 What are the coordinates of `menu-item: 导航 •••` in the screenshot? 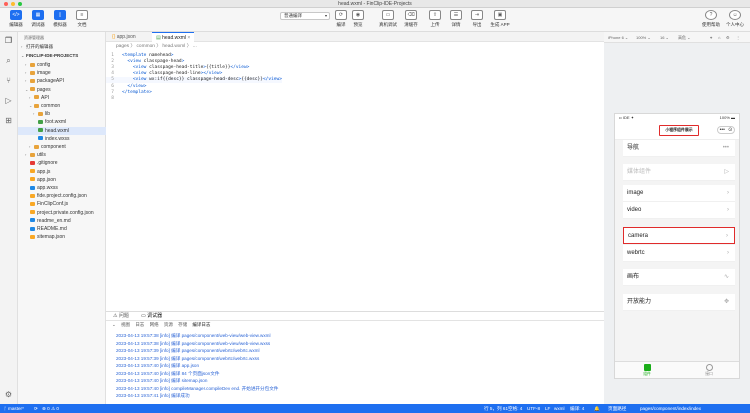 It's located at (679, 148).